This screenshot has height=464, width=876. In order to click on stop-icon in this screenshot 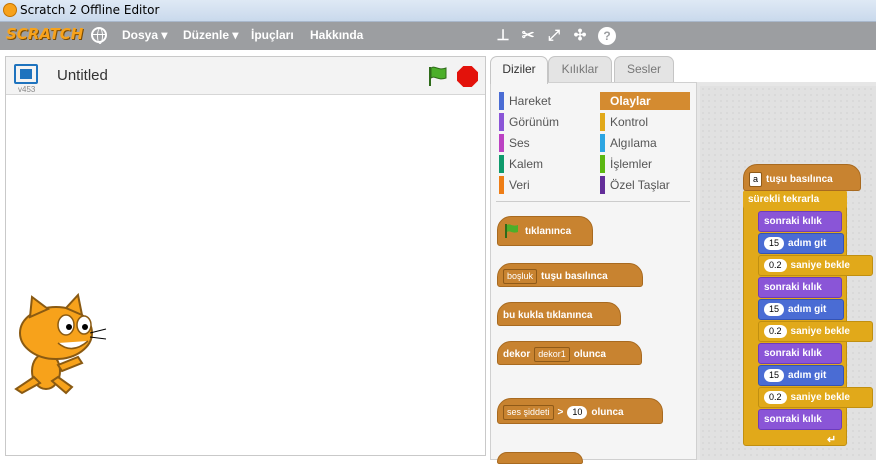, I will do `click(467, 76)`.